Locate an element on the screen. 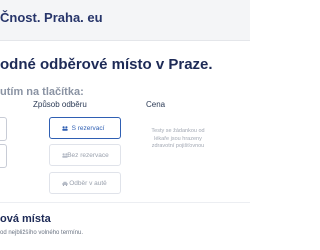 This screenshot has height=250, width=320. column-header-method: Způsob odběru is located at coordinates (60, 104).